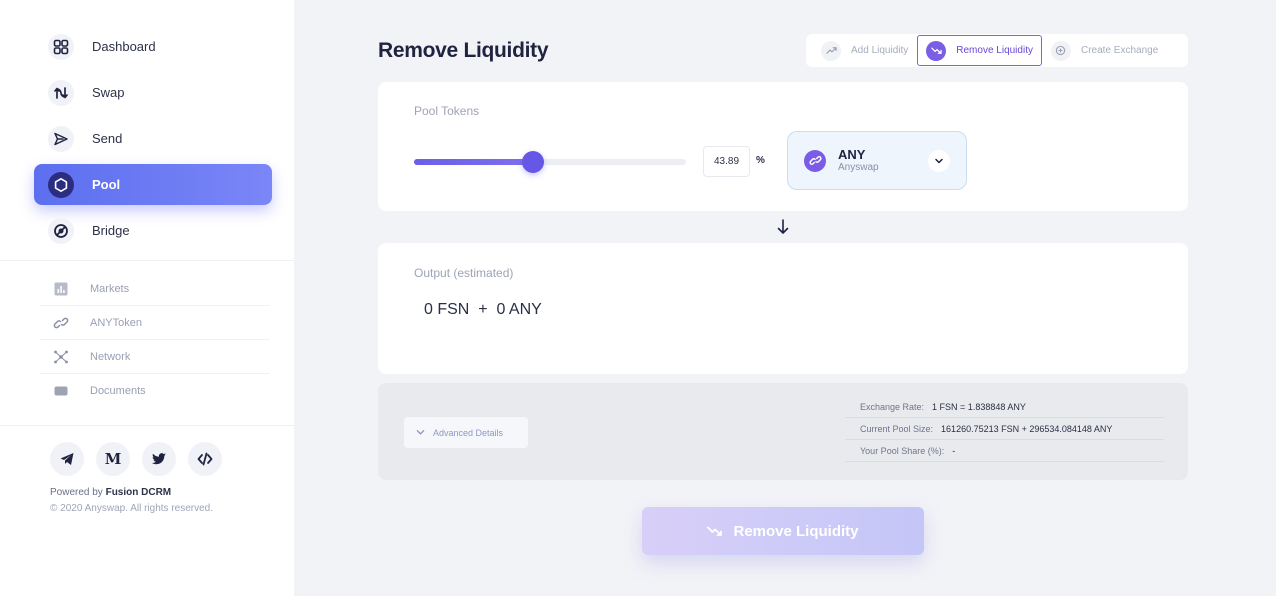  I want to click on slider-handle, so click(533, 162).